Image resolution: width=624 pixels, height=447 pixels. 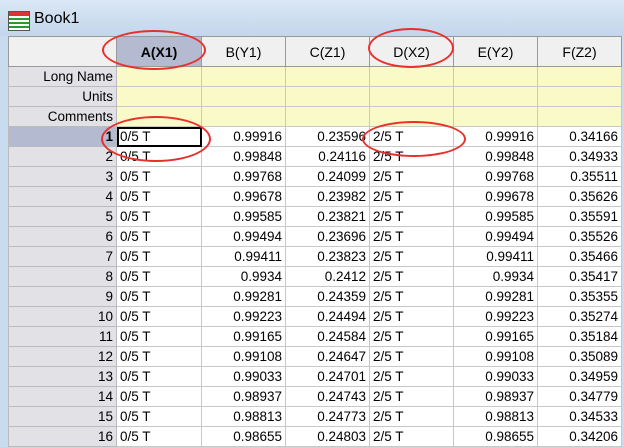 I want to click on cell: 0.99678, so click(x=243, y=196).